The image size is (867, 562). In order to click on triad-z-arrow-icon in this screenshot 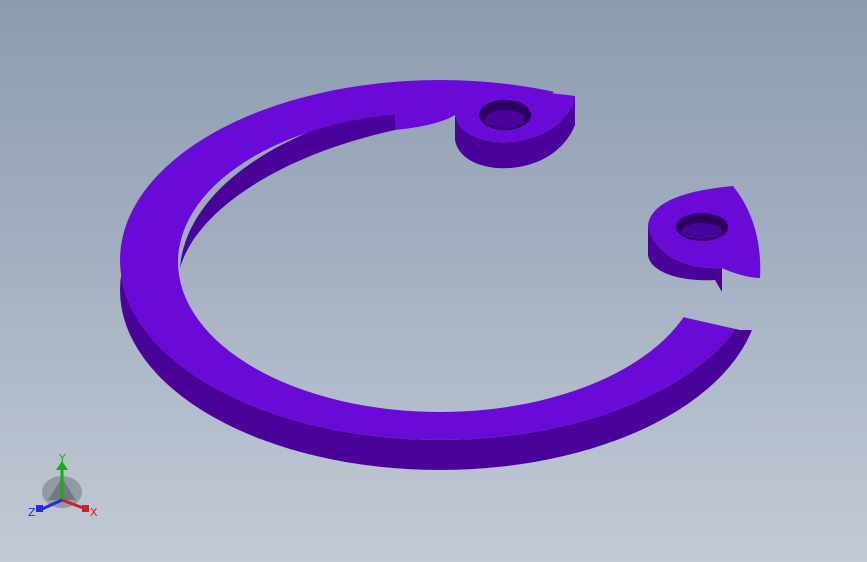, I will do `click(39, 508)`.